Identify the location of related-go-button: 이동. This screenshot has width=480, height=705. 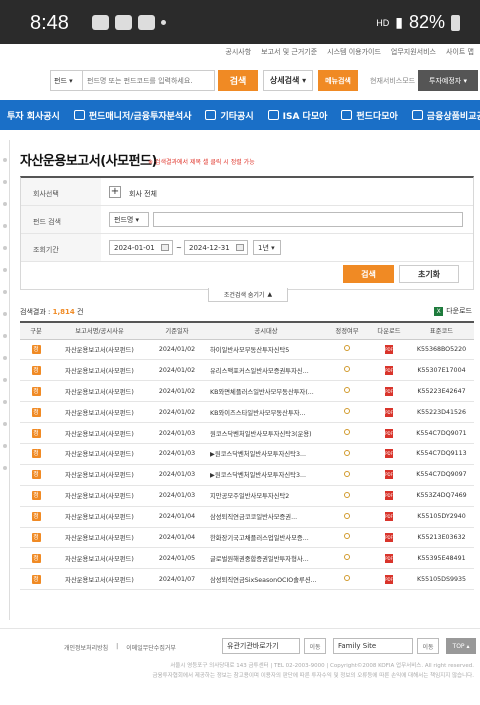
(315, 646).